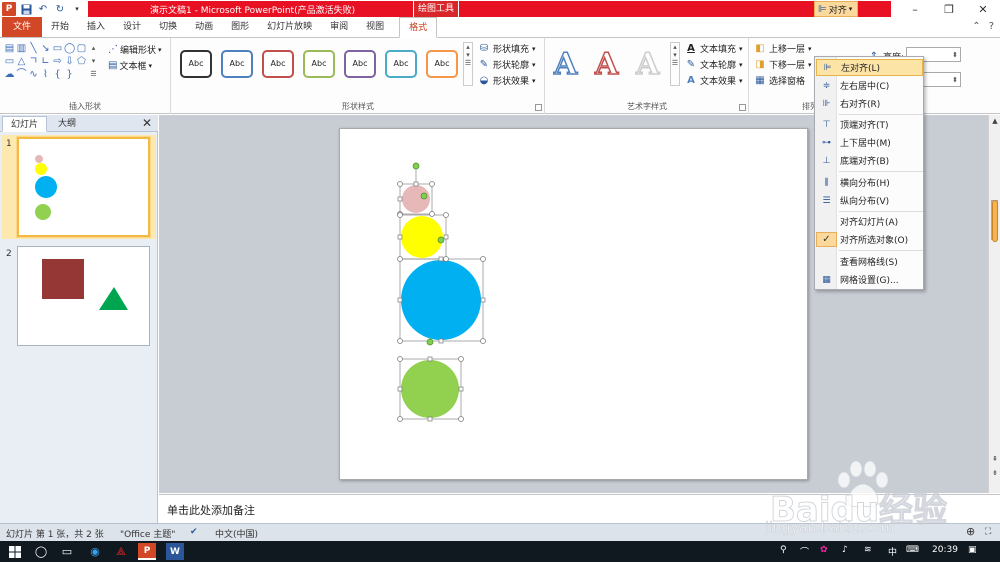 This screenshot has height=562, width=1000. I want to click on tray-network-icon: ⌒, so click(804, 551).